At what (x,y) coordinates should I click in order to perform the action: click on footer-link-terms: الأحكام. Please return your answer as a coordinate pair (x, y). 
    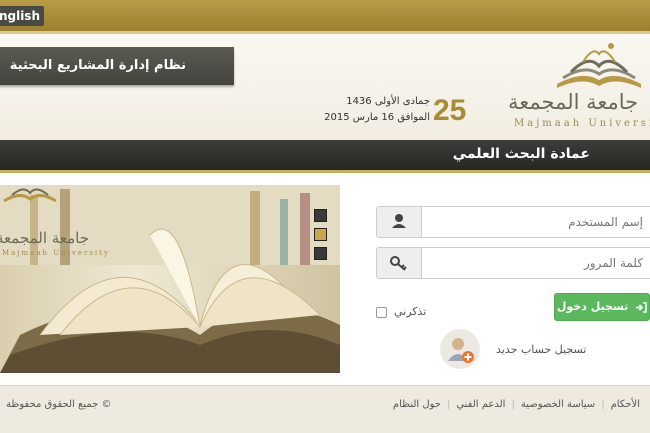
    Looking at the image, I should click on (625, 404).